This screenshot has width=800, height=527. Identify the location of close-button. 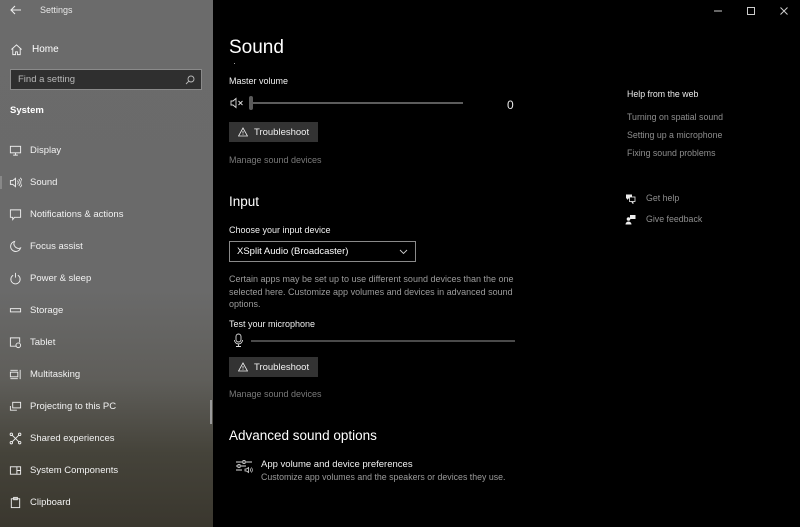
(783, 11).